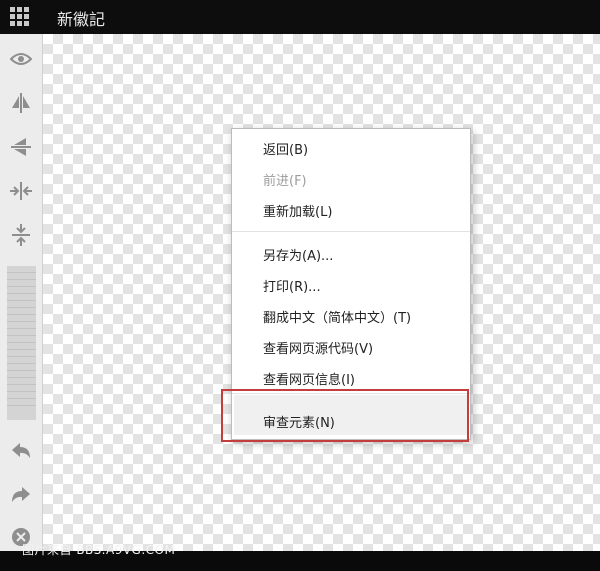  I want to click on compress-vertical-icon, so click(21, 235).